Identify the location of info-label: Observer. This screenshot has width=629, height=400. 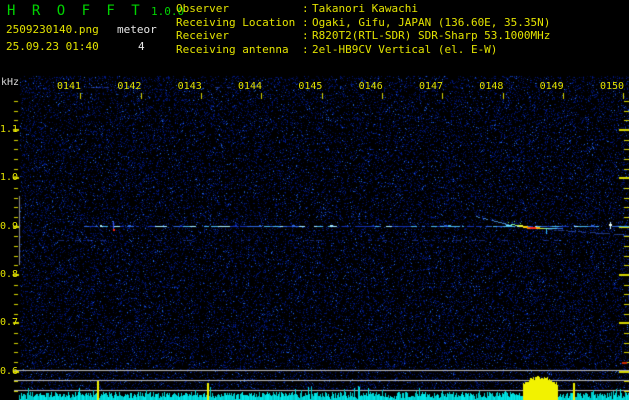
(202, 8).